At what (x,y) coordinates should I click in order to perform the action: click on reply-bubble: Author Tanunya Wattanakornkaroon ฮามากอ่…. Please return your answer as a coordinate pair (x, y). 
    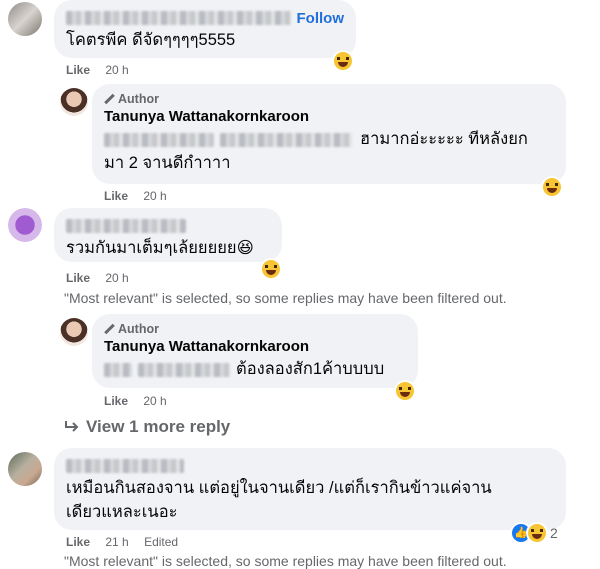
    Looking at the image, I should click on (329, 134).